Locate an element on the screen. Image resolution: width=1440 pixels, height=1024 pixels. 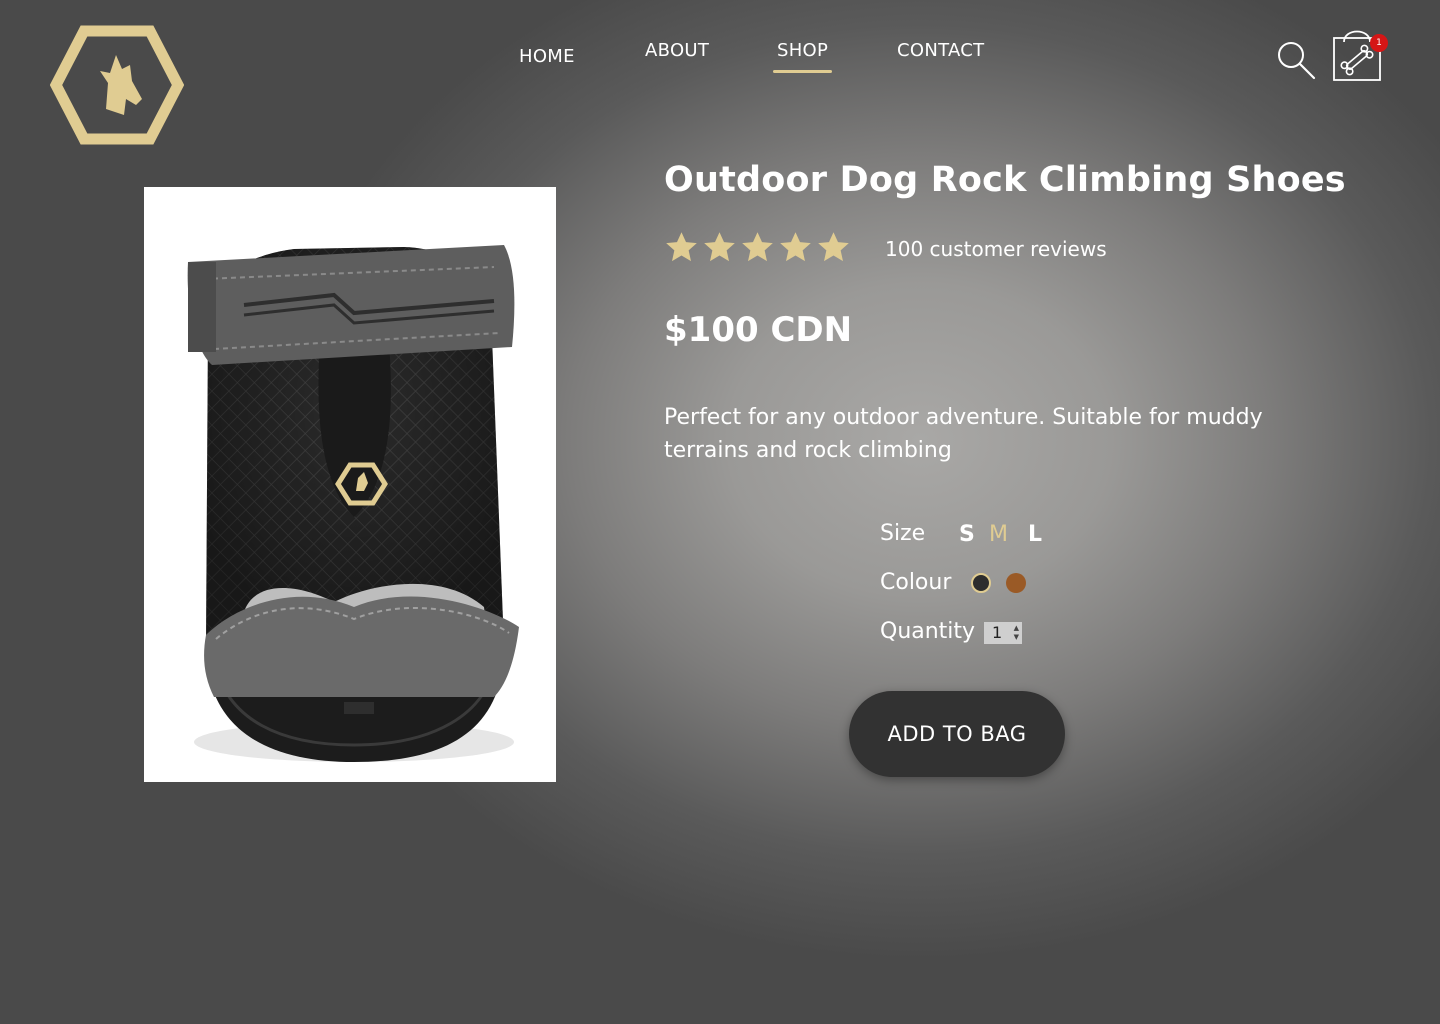
nav-home: HOME is located at coordinates (547, 56).